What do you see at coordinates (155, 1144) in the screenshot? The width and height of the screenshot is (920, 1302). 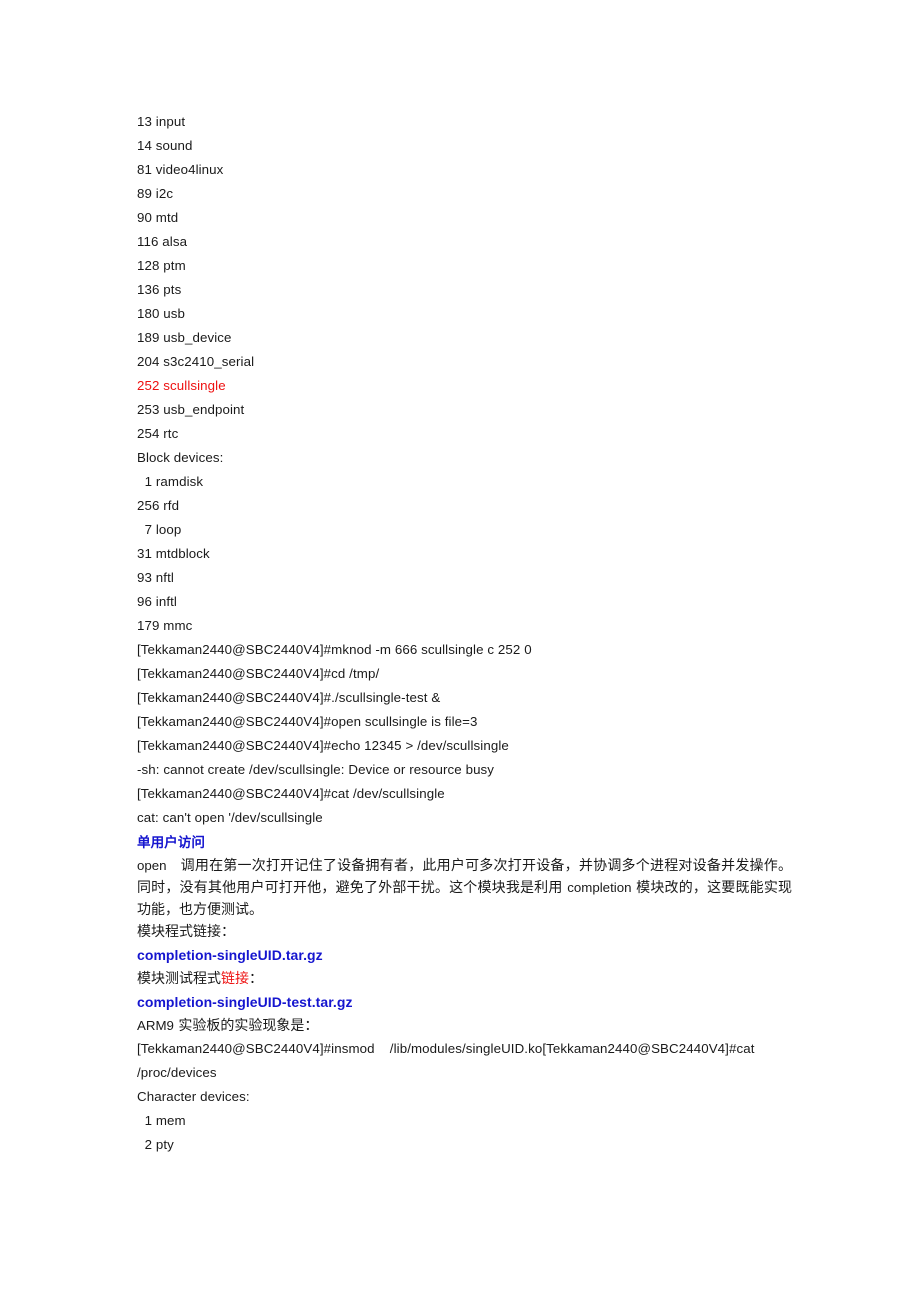 I see `device-entry: 2 pty` at bounding box center [155, 1144].